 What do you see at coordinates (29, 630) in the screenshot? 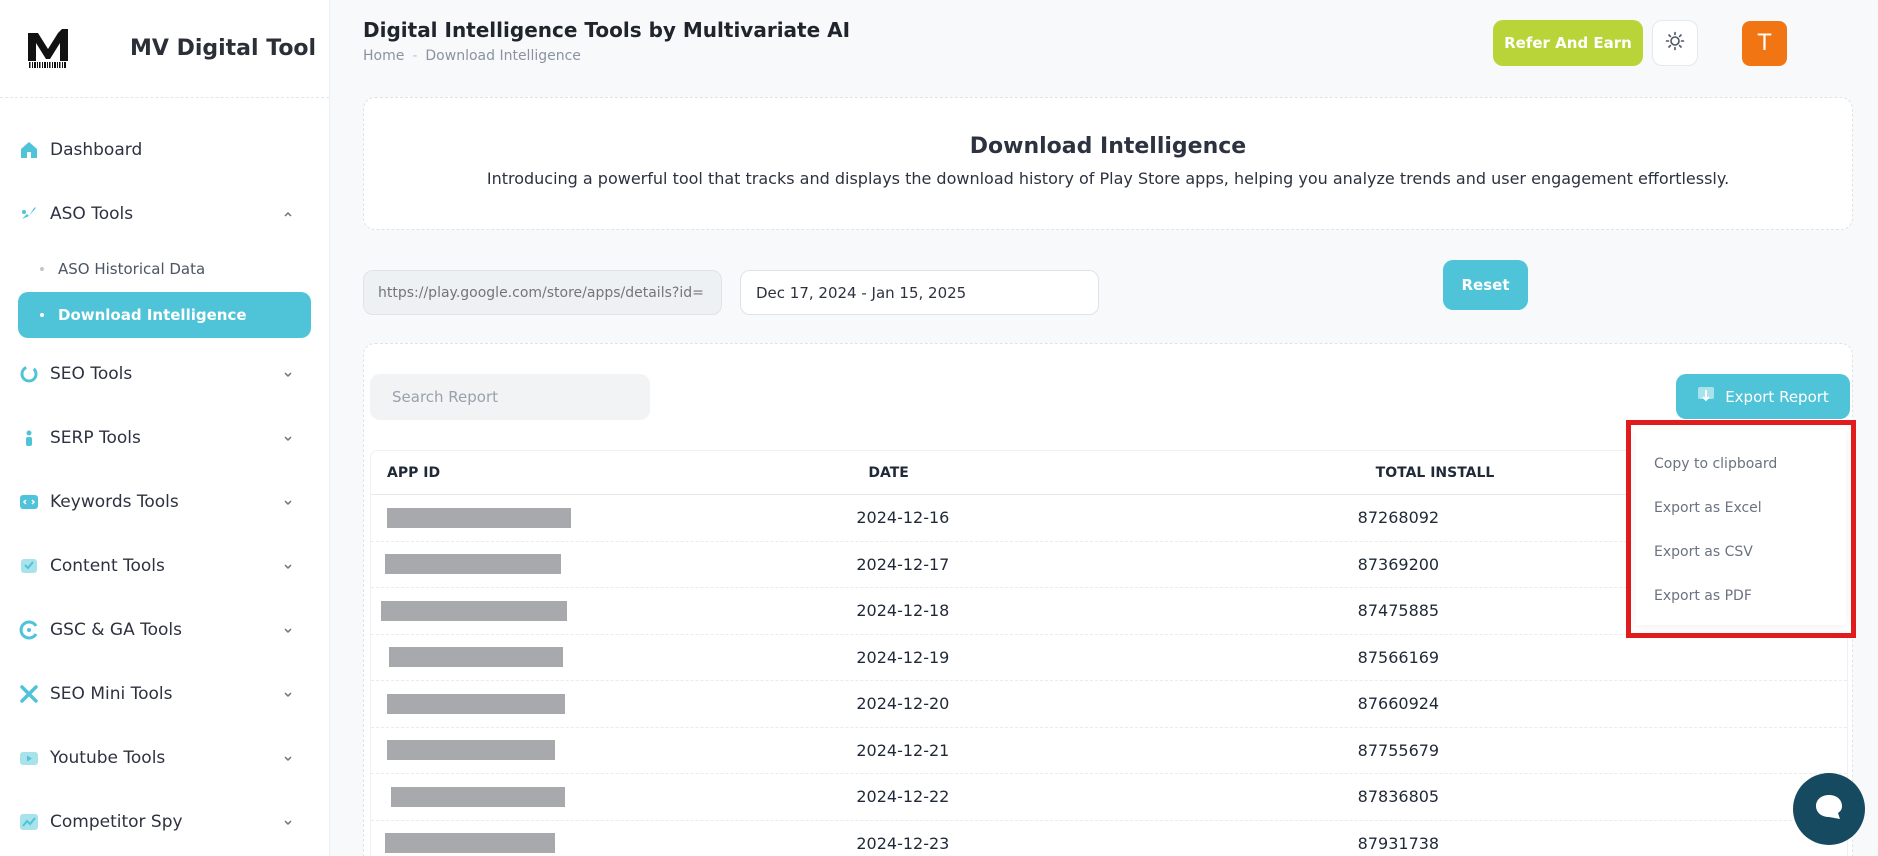
I see `gsc-icon` at bounding box center [29, 630].